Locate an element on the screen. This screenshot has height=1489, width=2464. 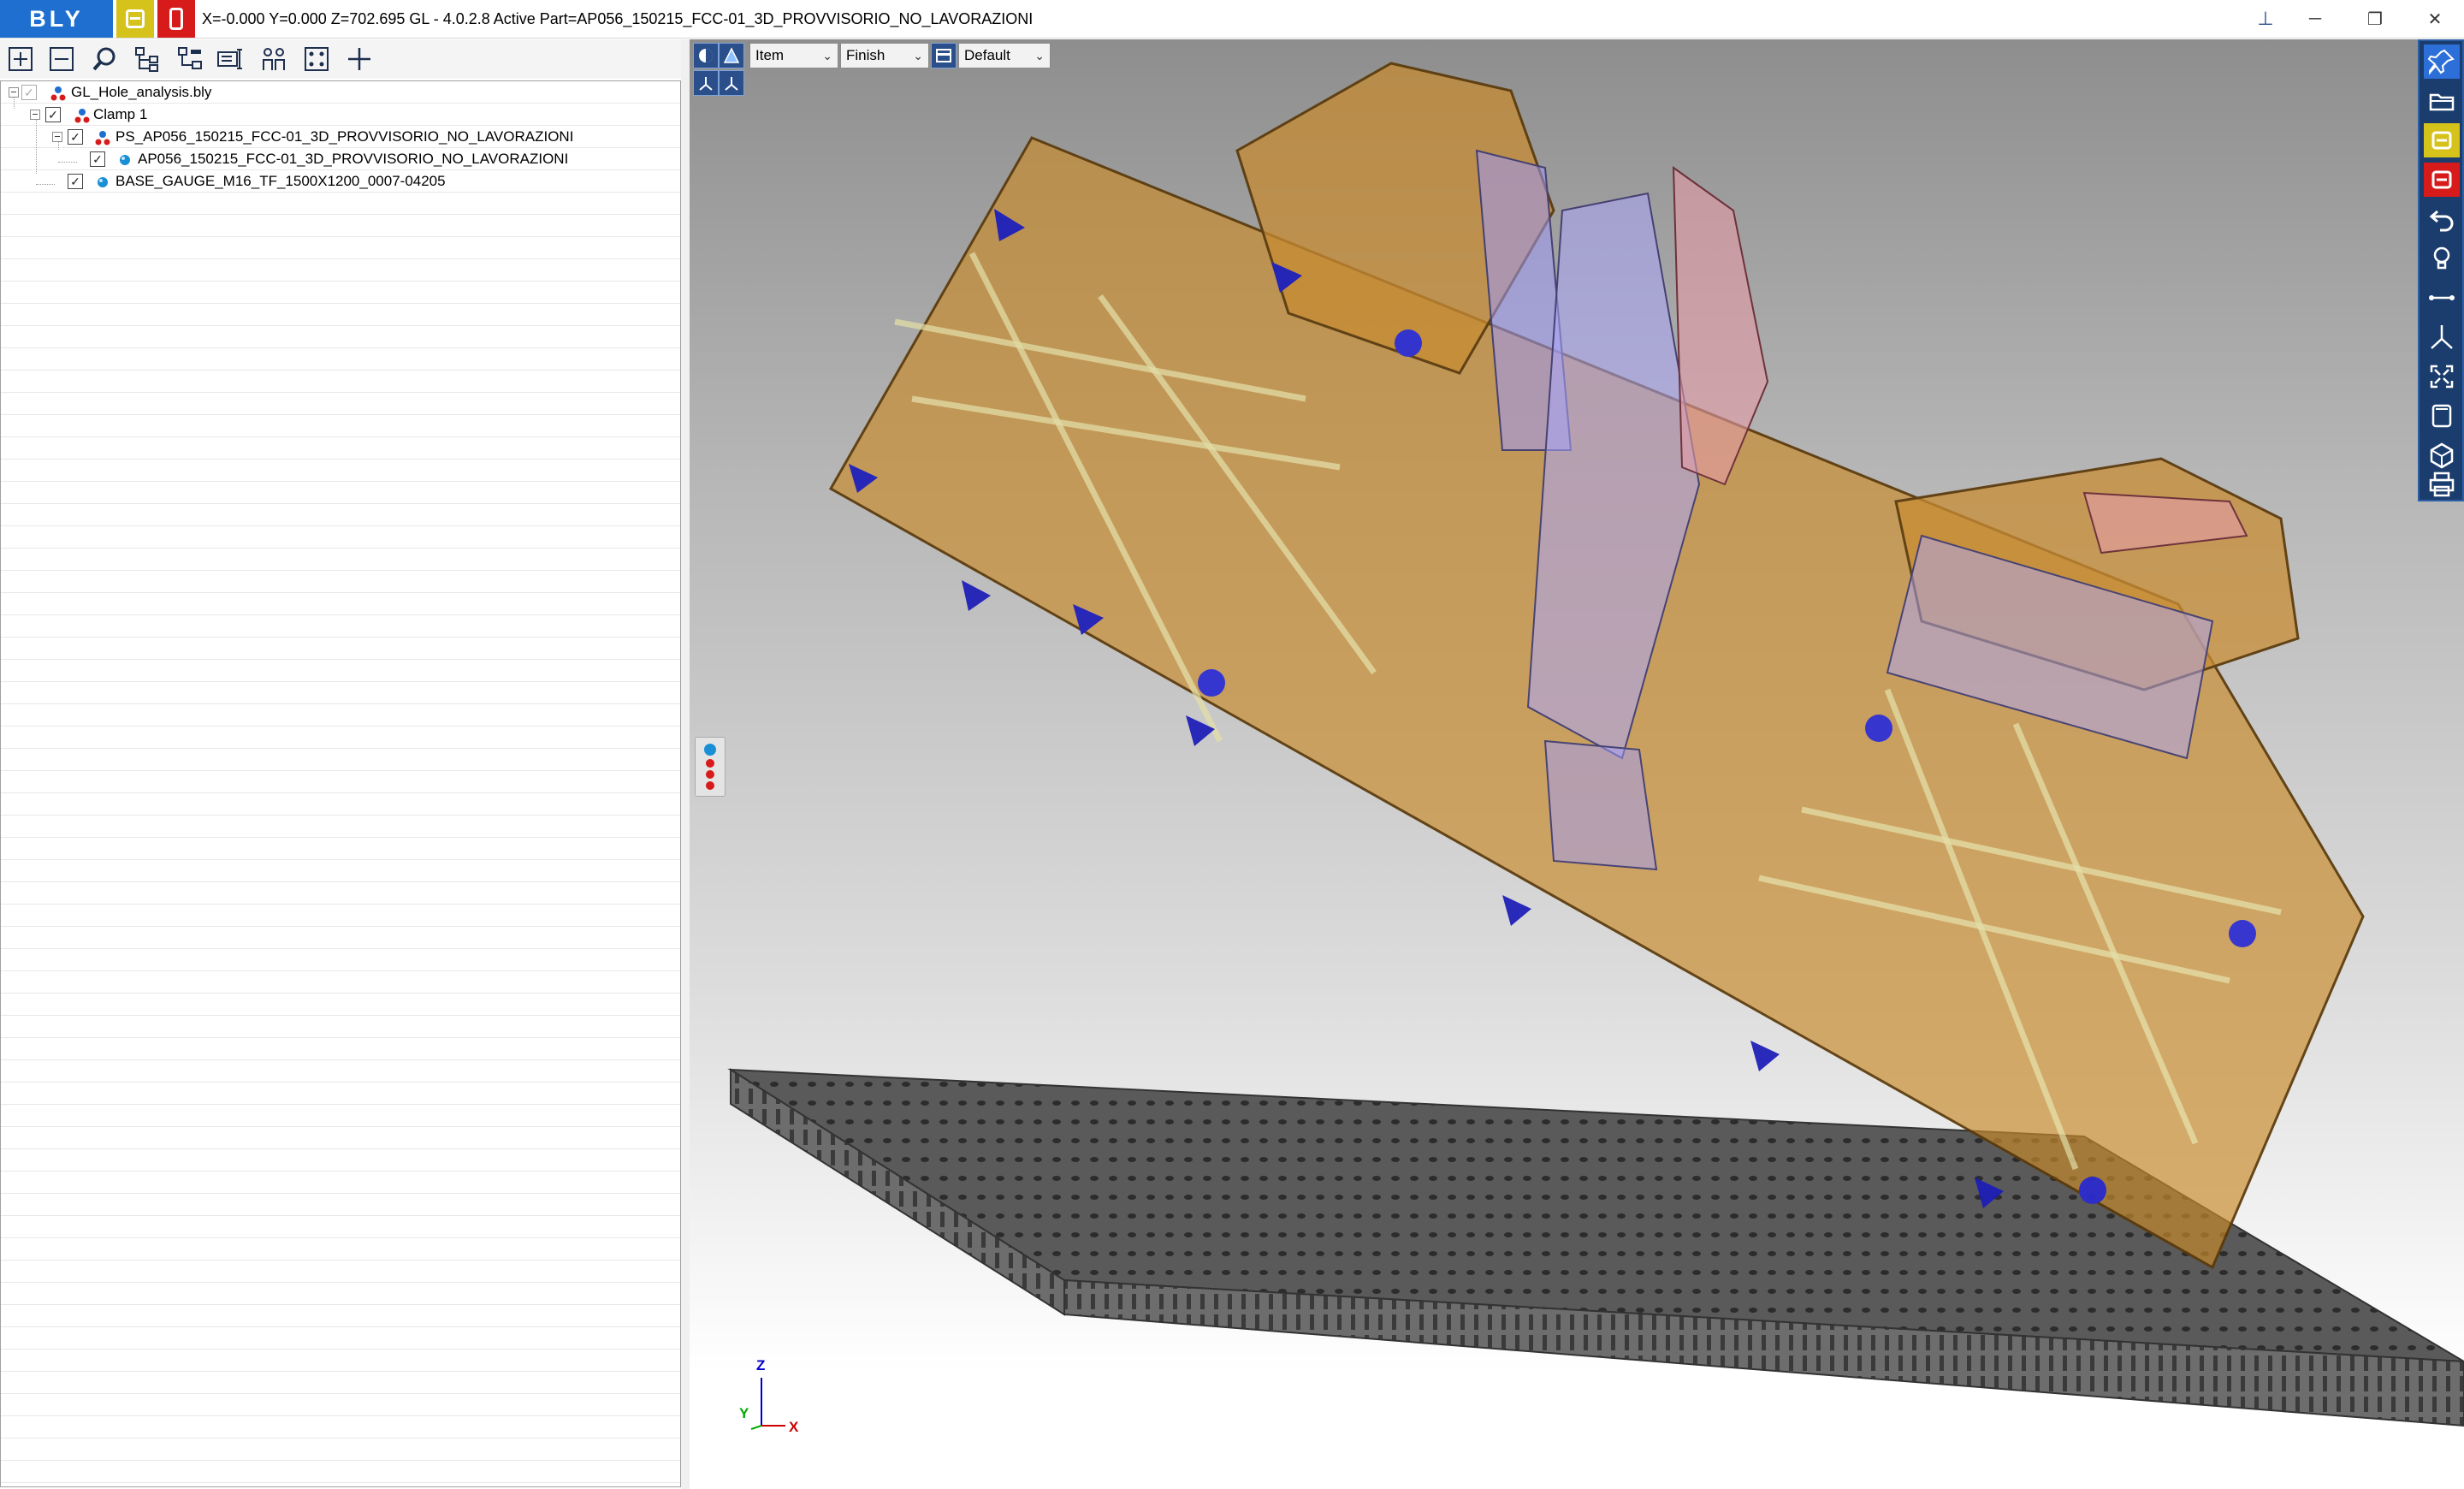
yellow-toolbar-button is located at coordinates (135, 19).